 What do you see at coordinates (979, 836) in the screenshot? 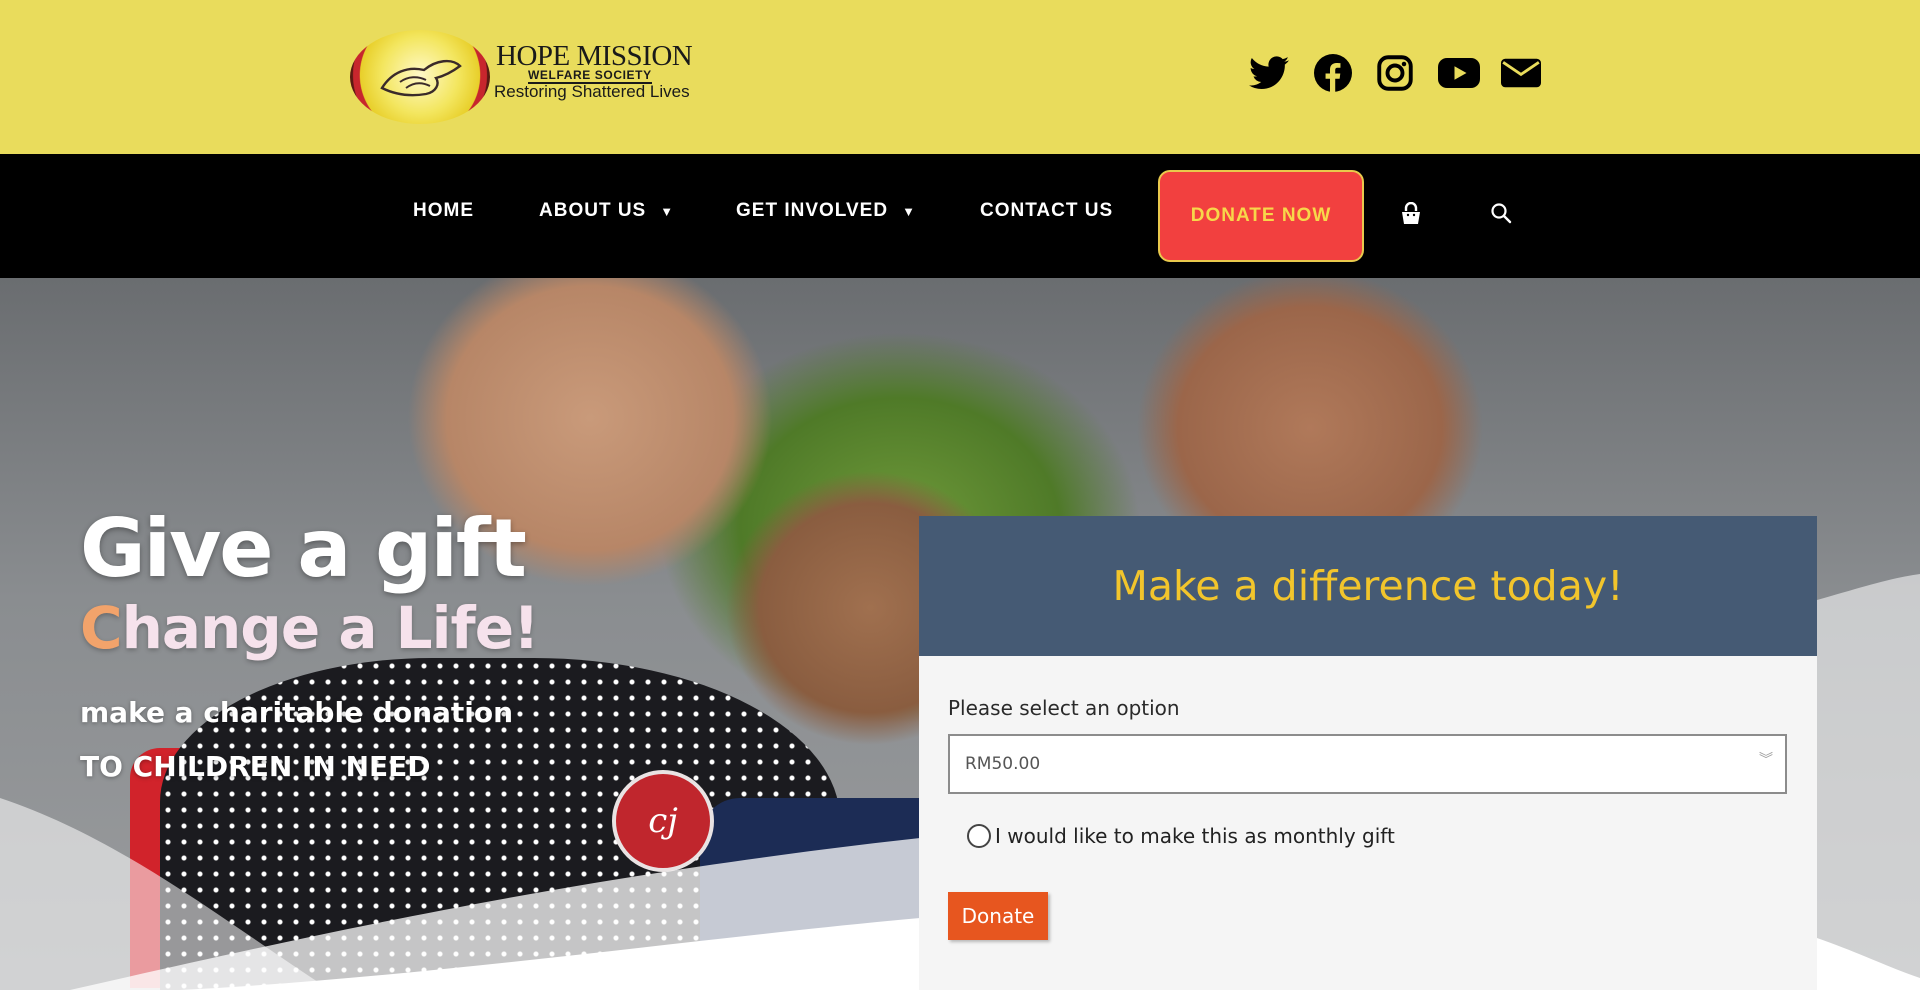
I see `monthly-gift-radio` at bounding box center [979, 836].